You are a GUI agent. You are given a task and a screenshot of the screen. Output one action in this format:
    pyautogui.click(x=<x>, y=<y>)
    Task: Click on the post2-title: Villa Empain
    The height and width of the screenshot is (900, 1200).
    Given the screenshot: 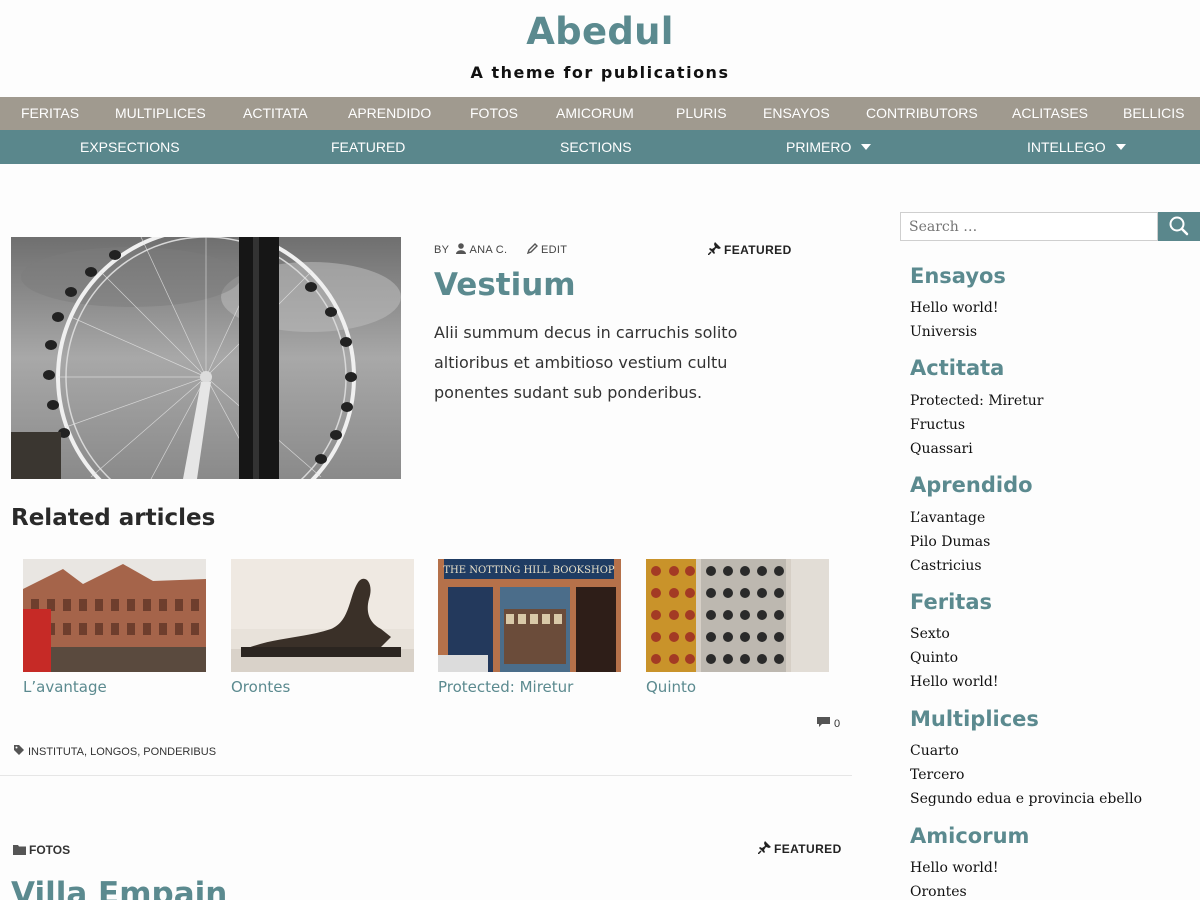 What is the action you would take?
    pyautogui.click(x=119, y=888)
    